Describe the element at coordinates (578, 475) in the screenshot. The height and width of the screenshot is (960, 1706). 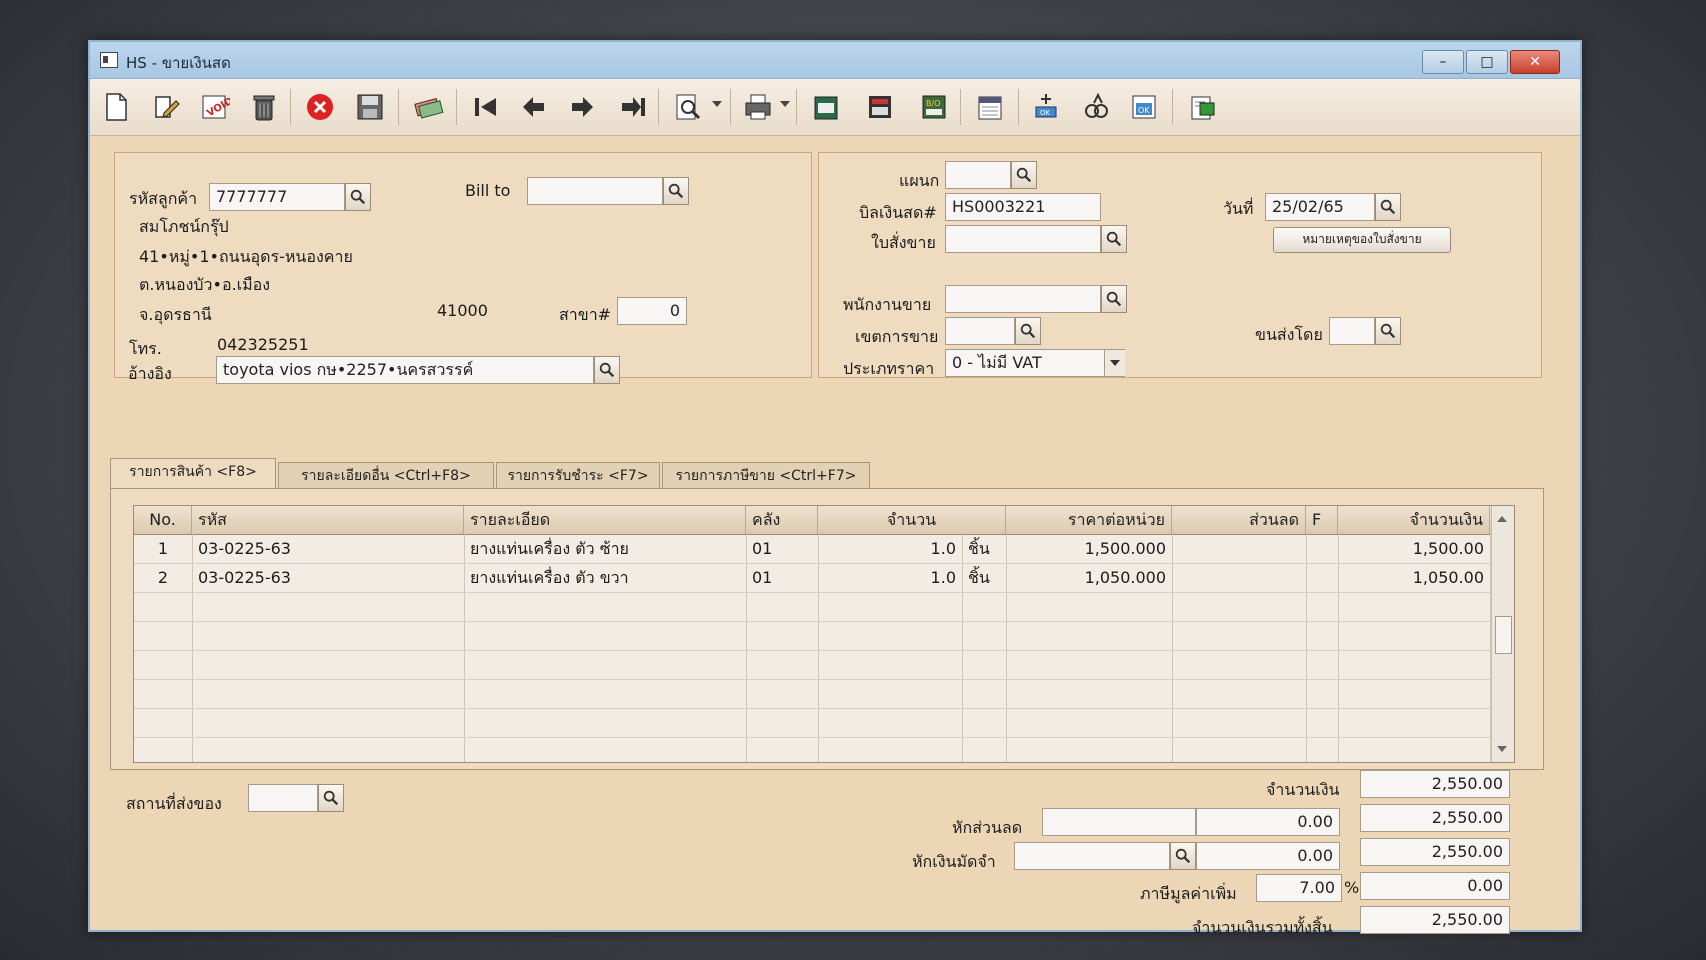
I see `tab-payments: รายการรับชำระ <F7>` at that location.